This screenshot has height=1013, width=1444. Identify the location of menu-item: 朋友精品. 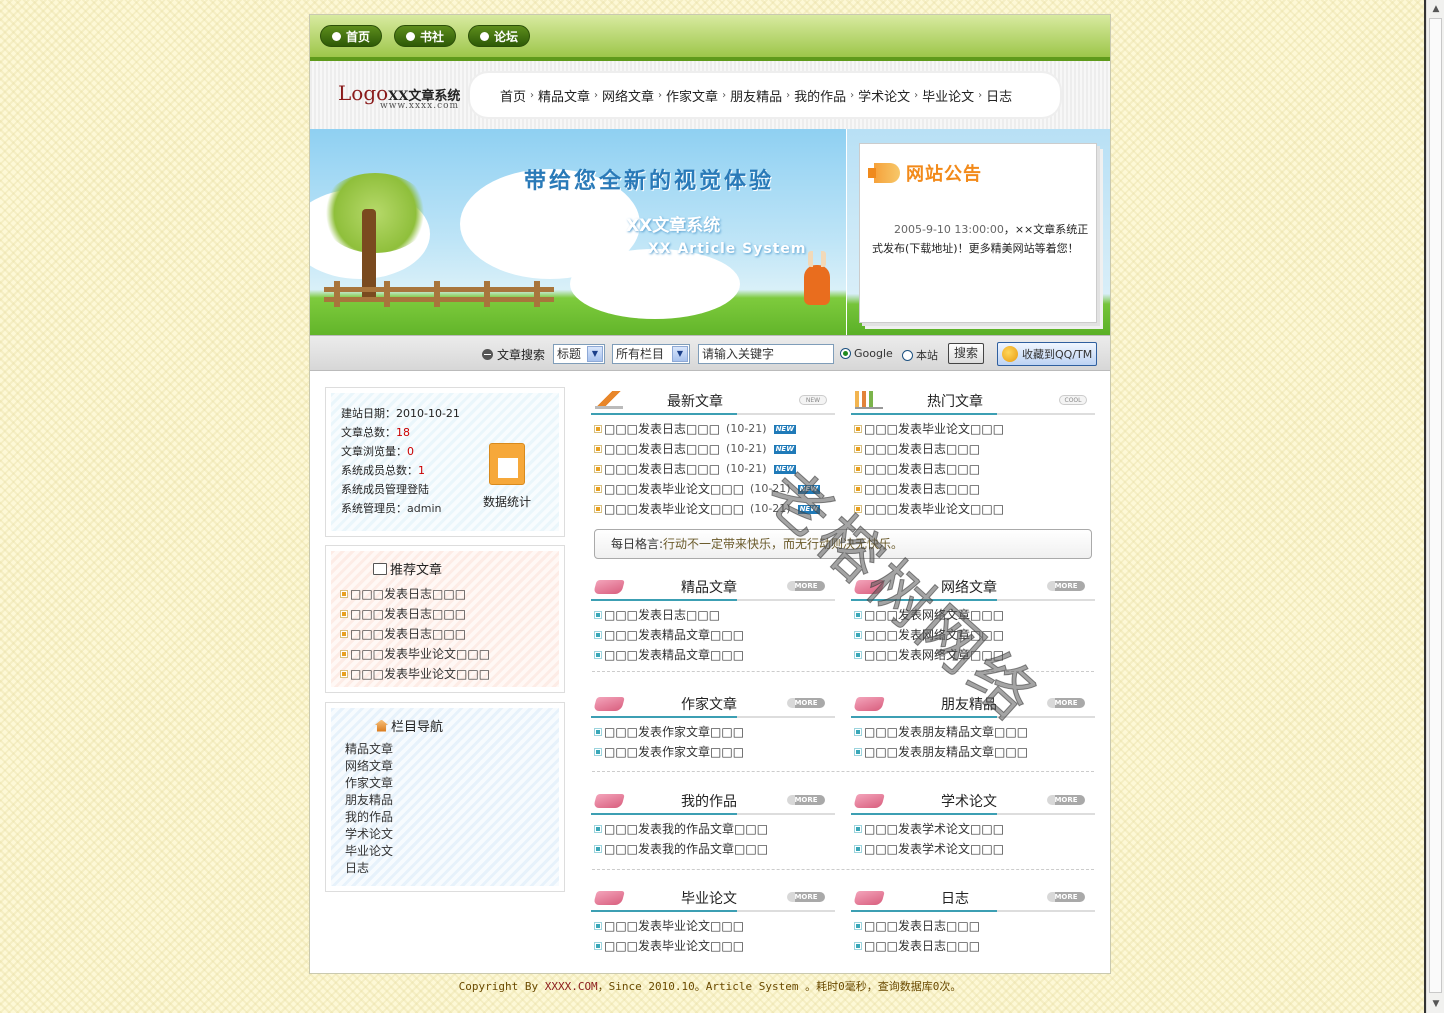
(756, 95).